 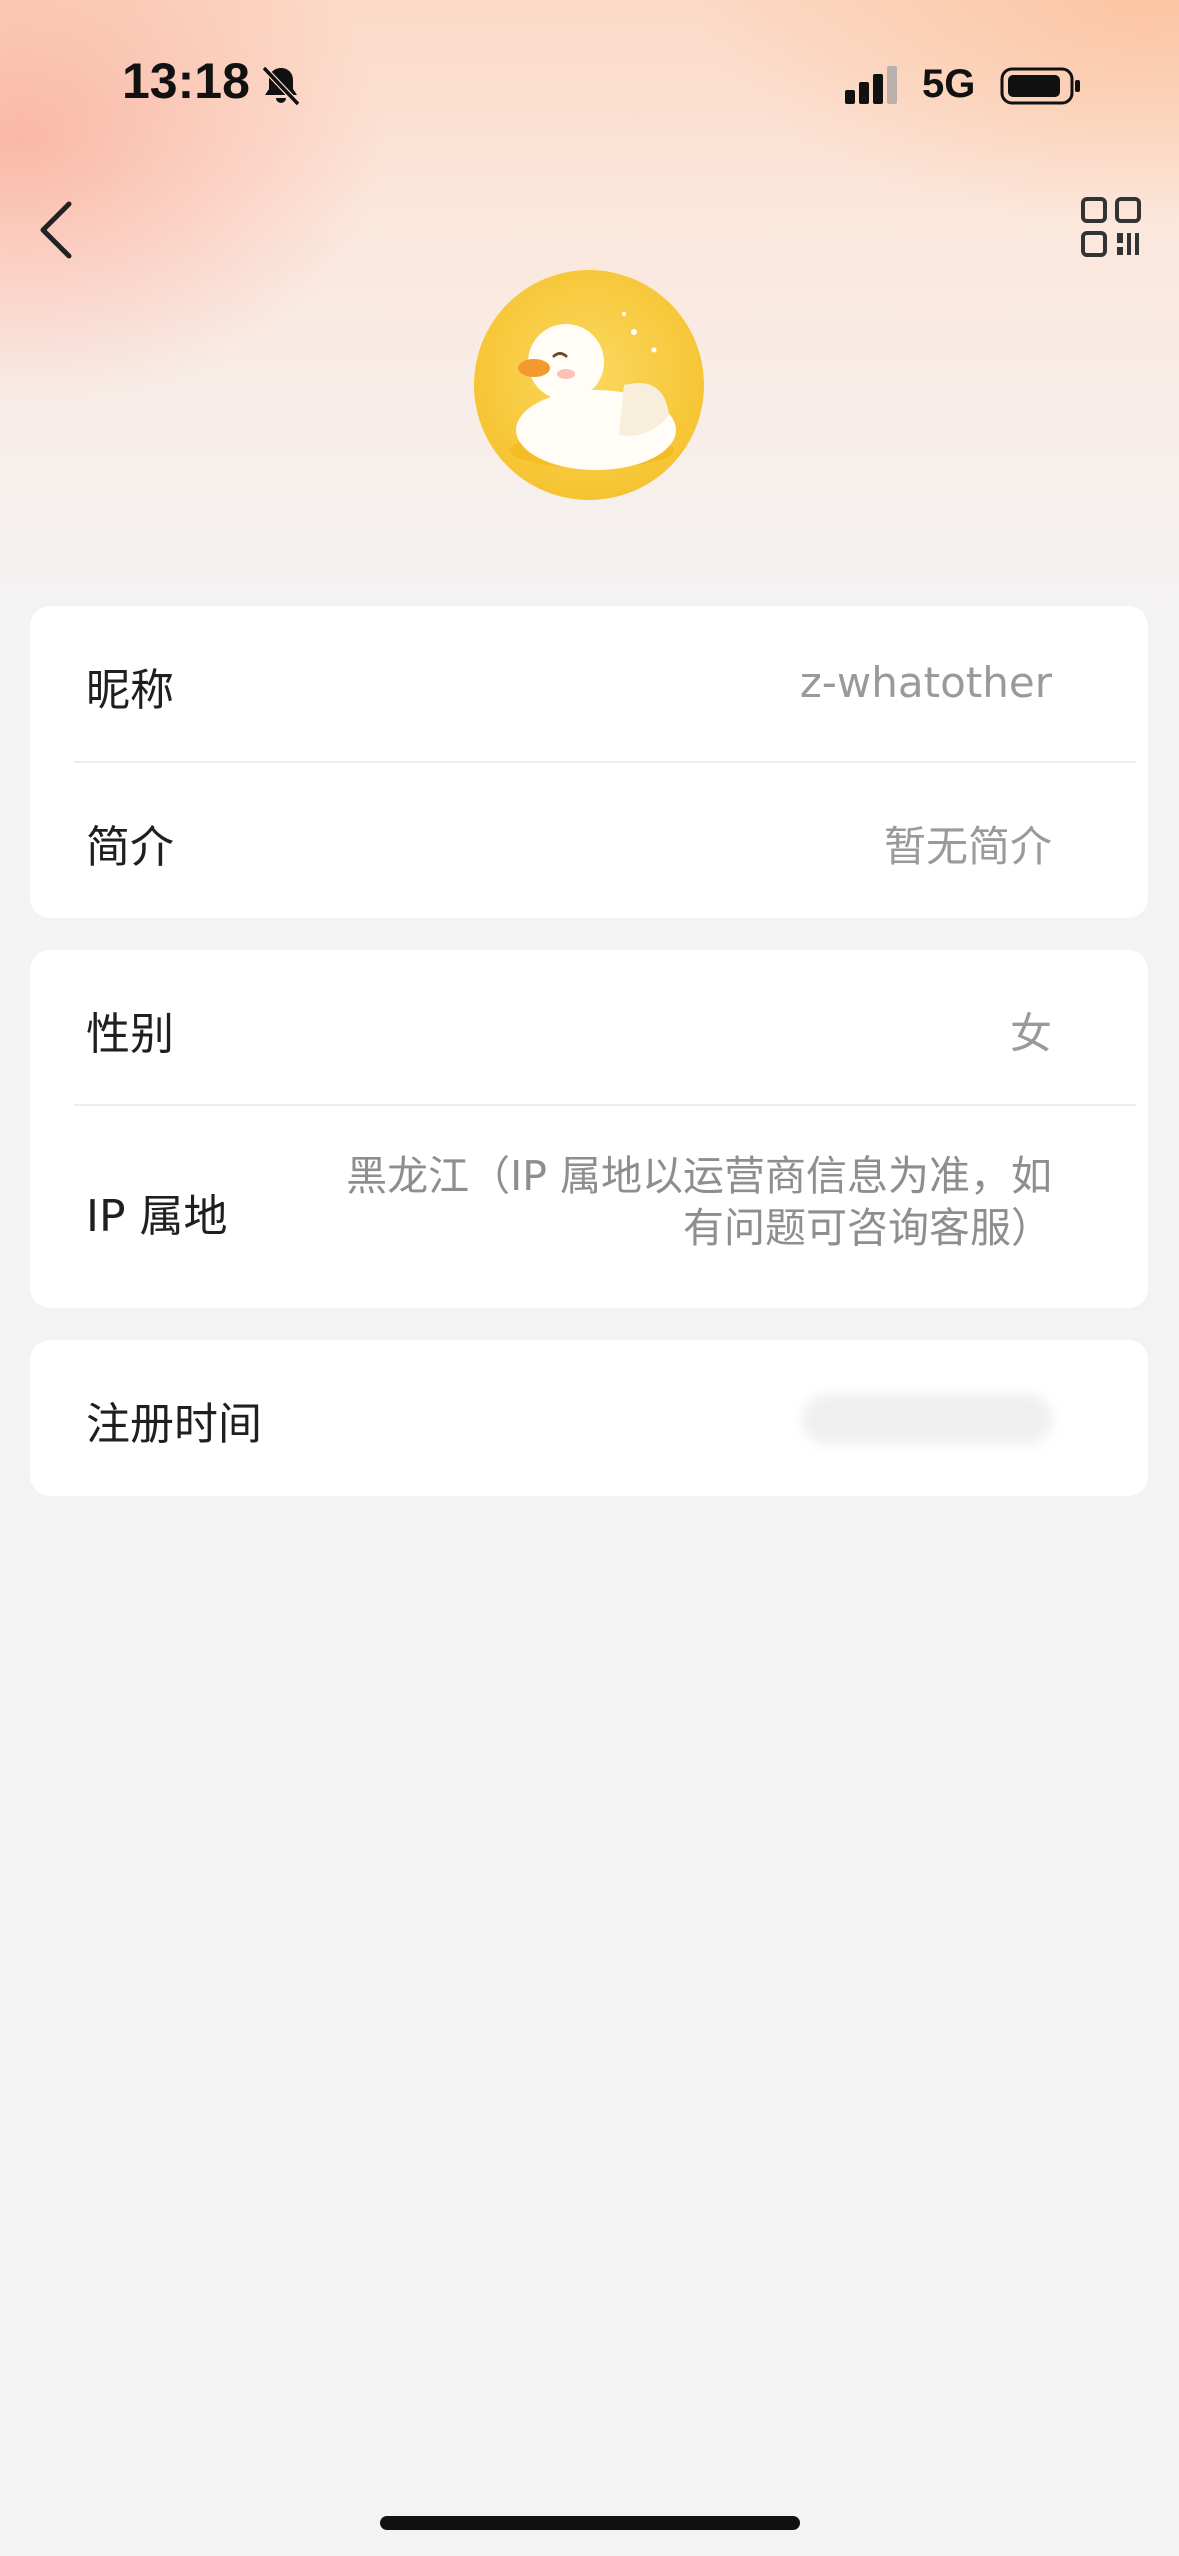 What do you see at coordinates (281, 86) in the screenshot?
I see `bell-mute-icon` at bounding box center [281, 86].